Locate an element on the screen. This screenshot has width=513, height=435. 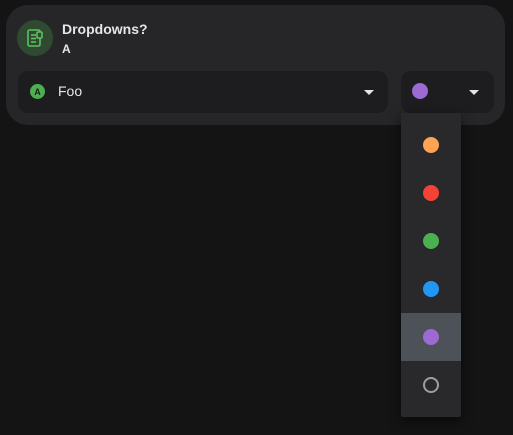
receipt-icon is located at coordinates (35, 38).